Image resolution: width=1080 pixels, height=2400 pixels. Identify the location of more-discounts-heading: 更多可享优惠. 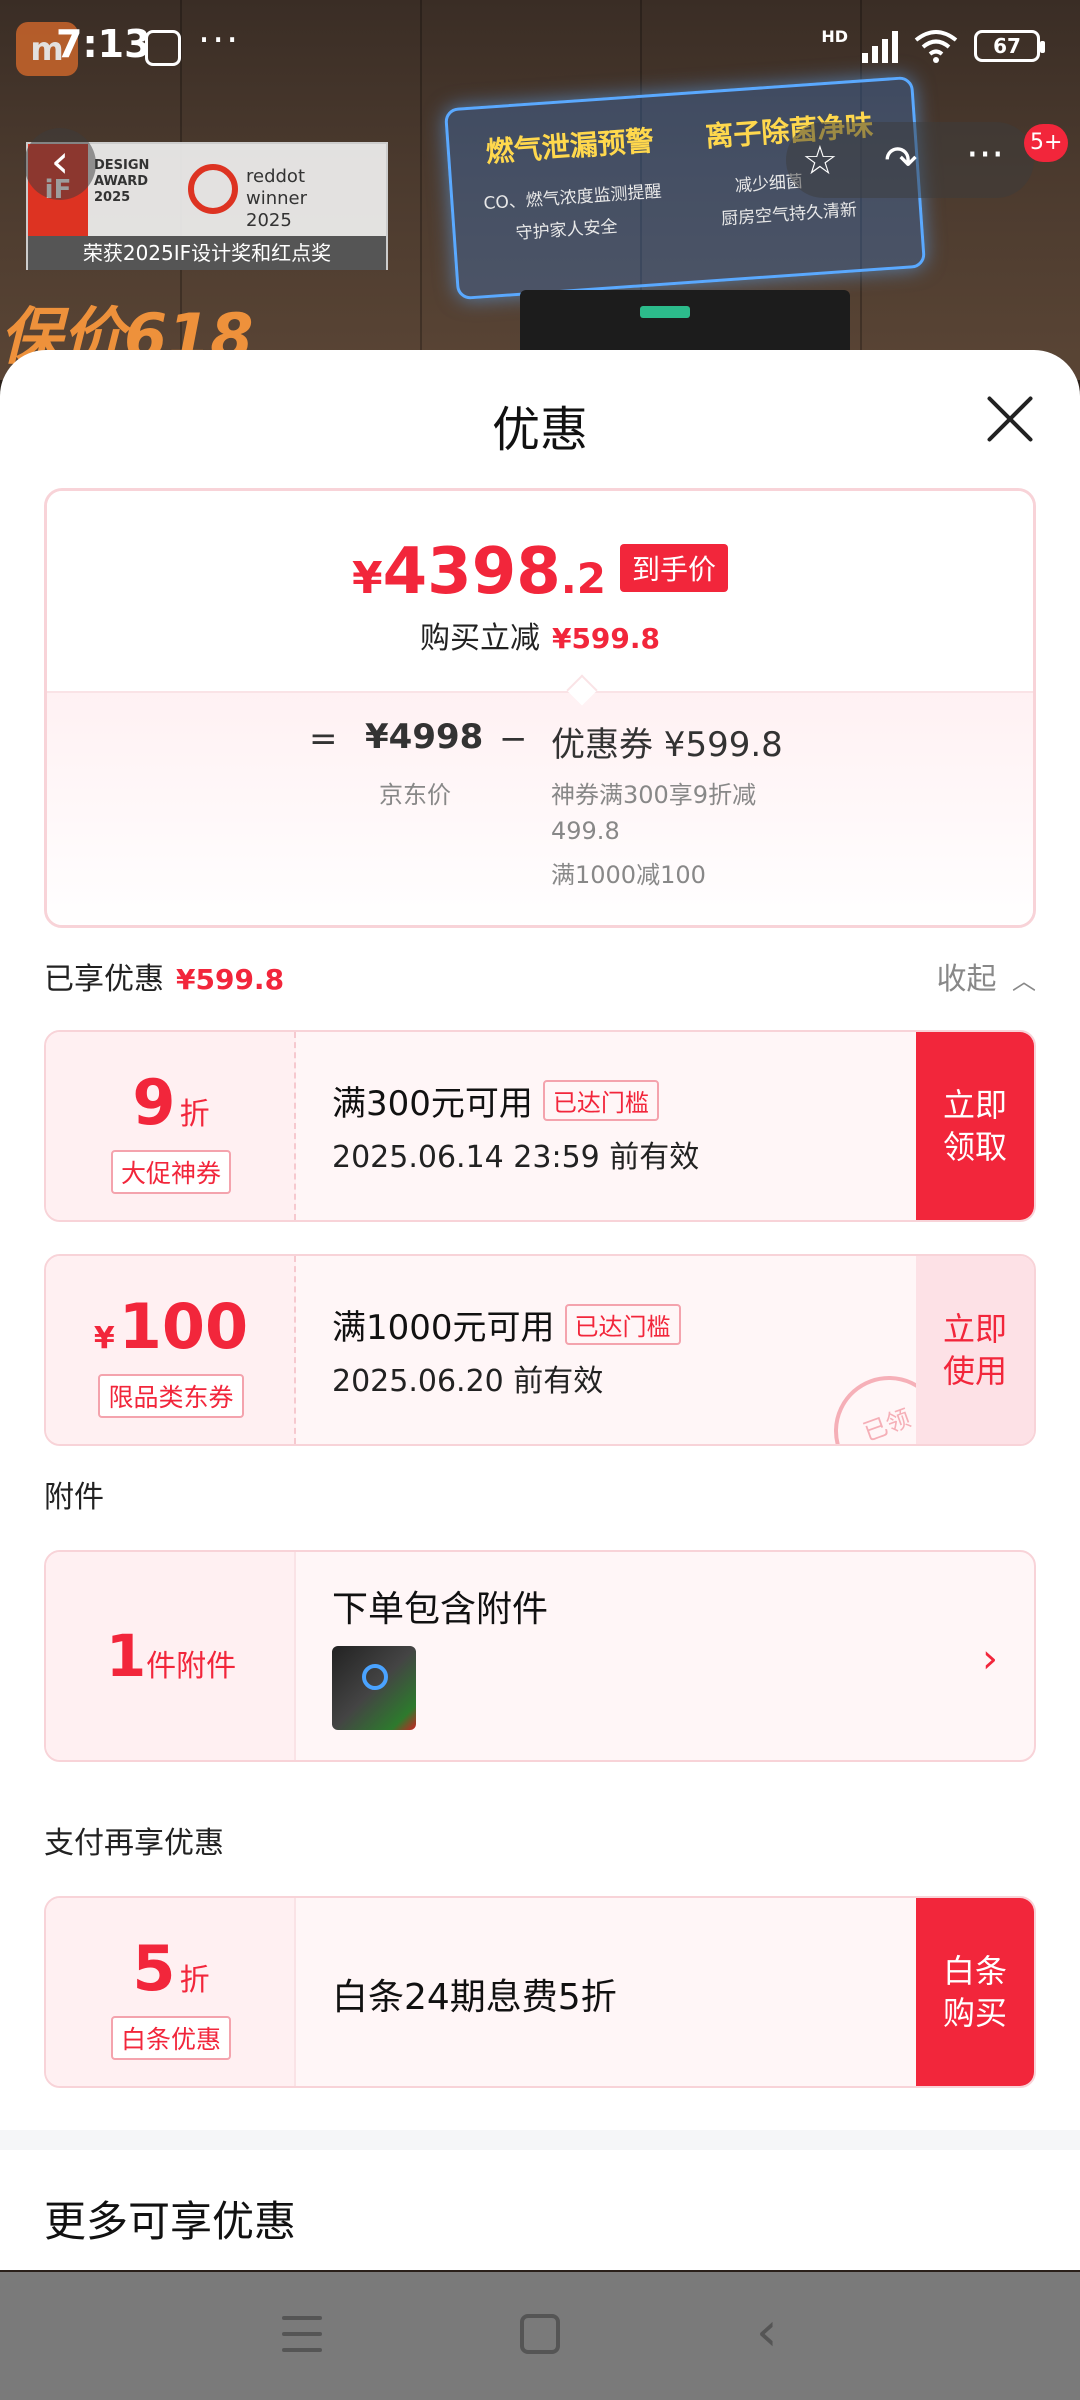
(170, 2221).